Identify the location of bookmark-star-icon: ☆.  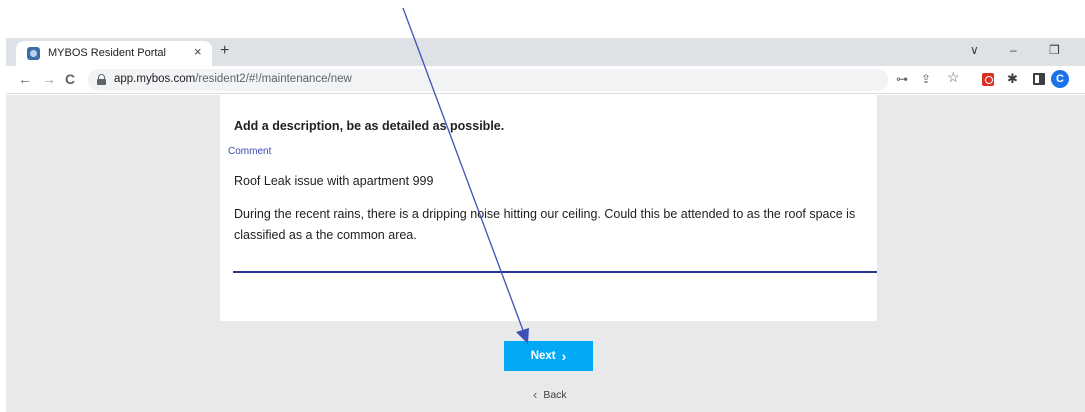
(953, 77).